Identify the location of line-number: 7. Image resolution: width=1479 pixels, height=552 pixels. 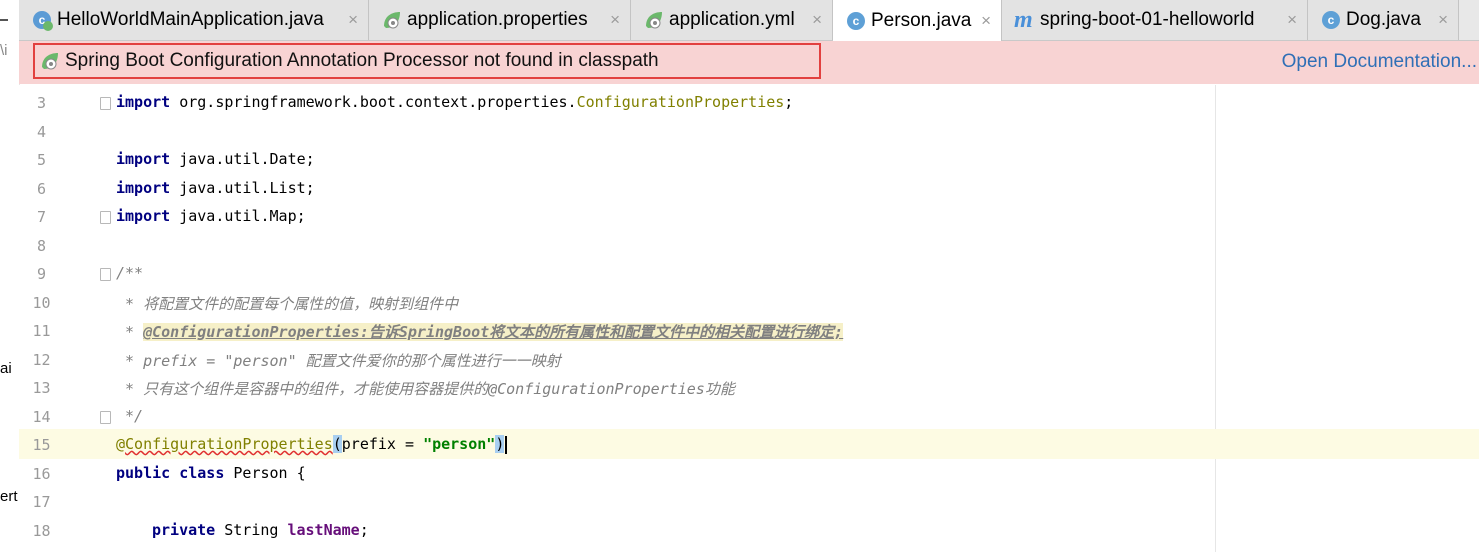
(41, 217).